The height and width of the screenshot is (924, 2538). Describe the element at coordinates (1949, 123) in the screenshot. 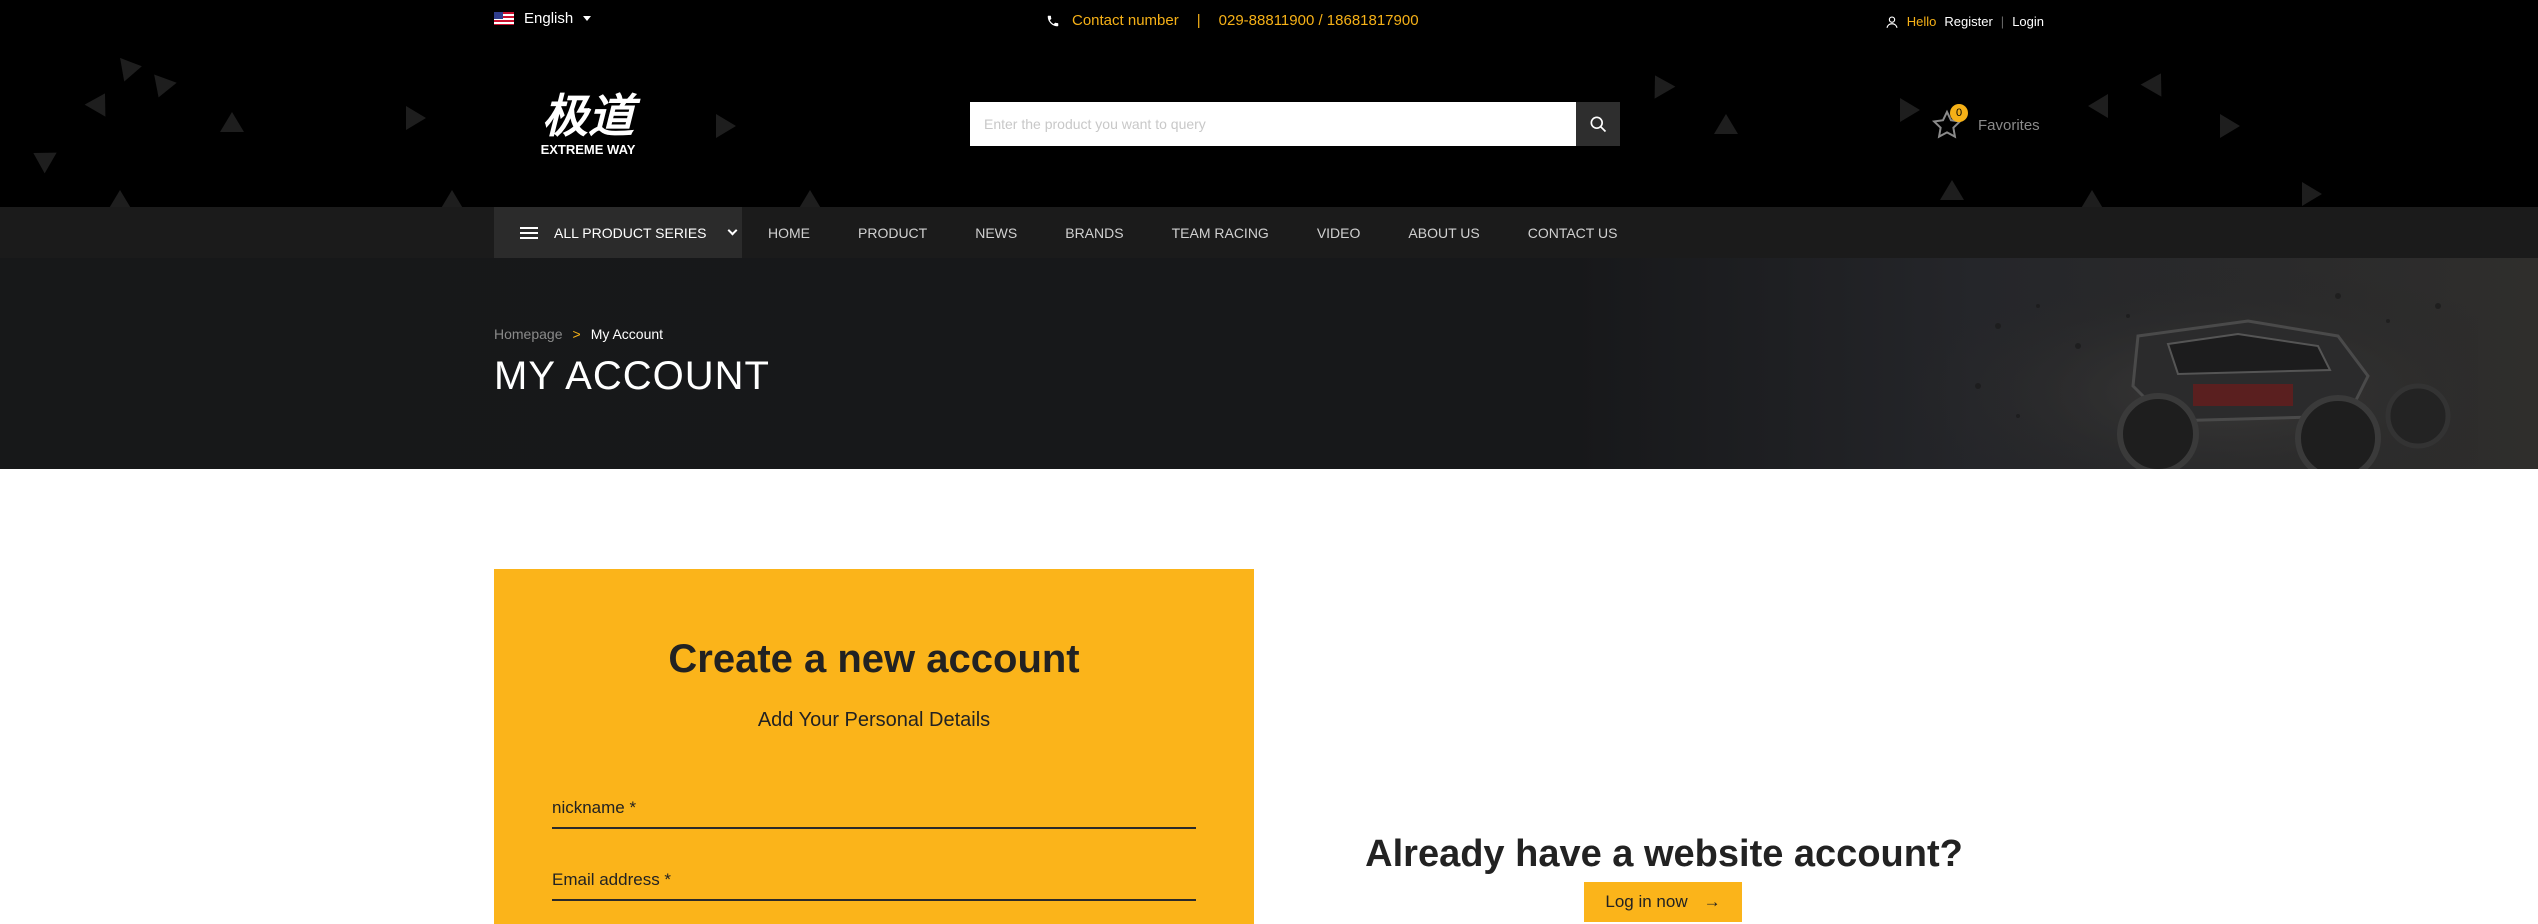

I see `favorites-icon-wrap: 0` at that location.